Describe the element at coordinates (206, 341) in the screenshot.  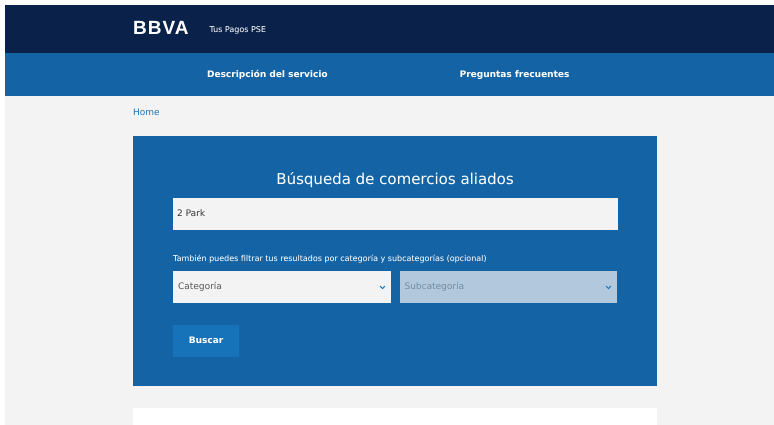
I see `search-button: Buscar` at that location.